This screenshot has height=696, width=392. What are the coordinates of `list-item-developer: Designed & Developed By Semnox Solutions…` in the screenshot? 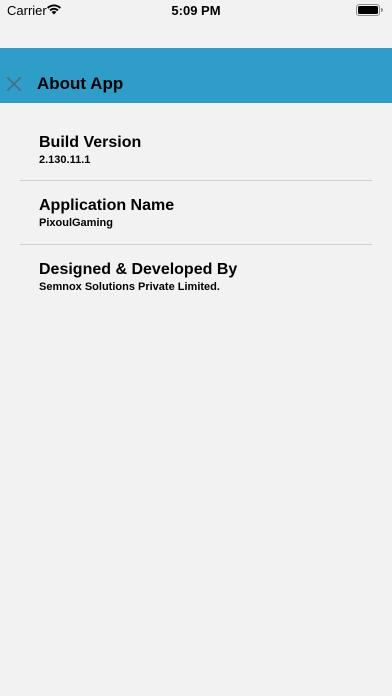 It's located at (196, 276).